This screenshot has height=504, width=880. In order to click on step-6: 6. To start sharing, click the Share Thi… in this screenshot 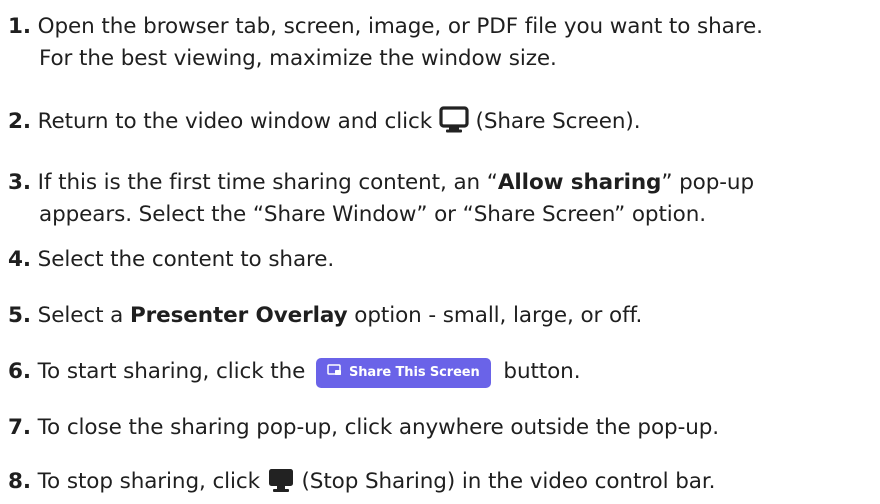, I will do `click(294, 372)`.